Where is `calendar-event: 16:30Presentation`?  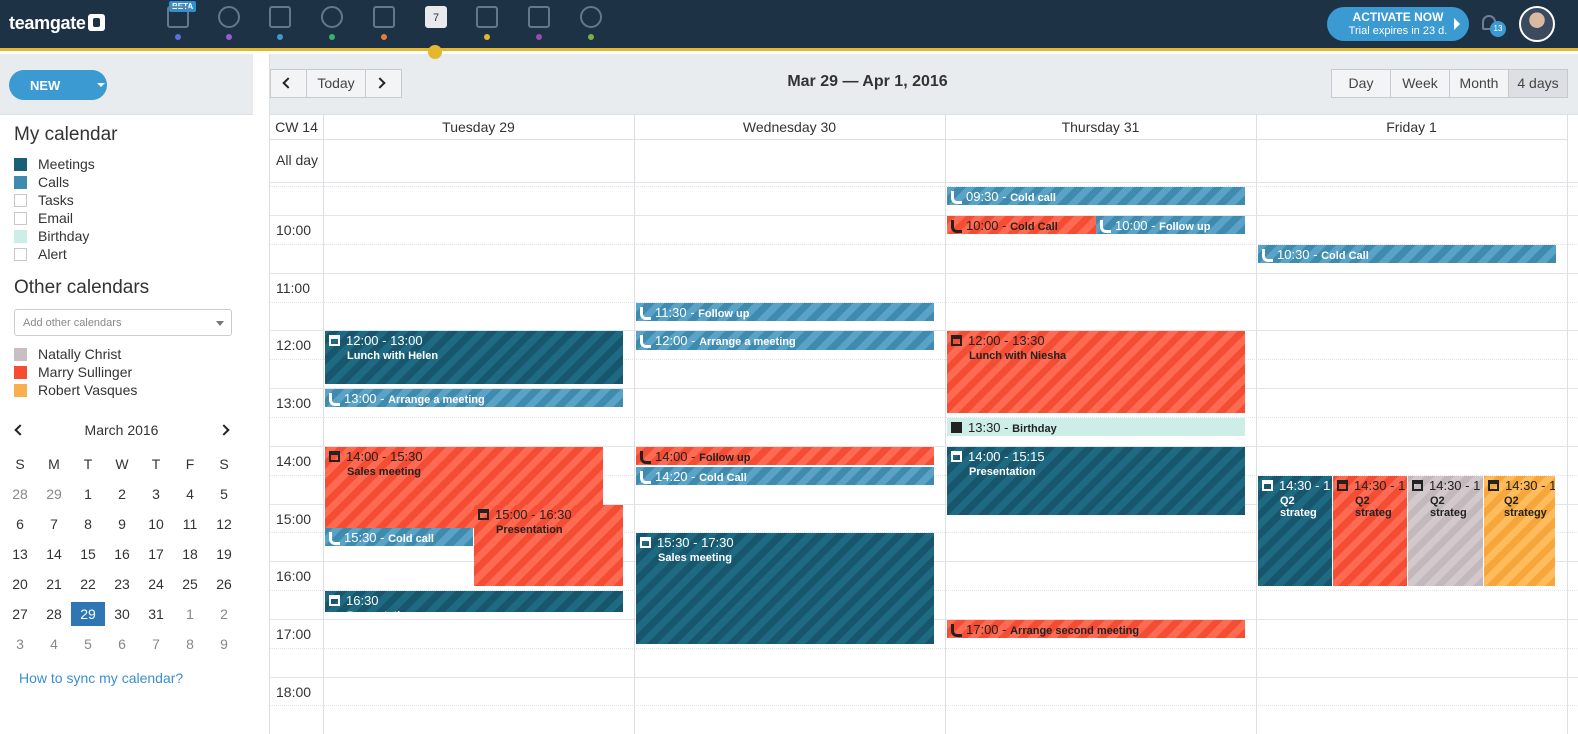 calendar-event: 16:30Presentation is located at coordinates (474, 602).